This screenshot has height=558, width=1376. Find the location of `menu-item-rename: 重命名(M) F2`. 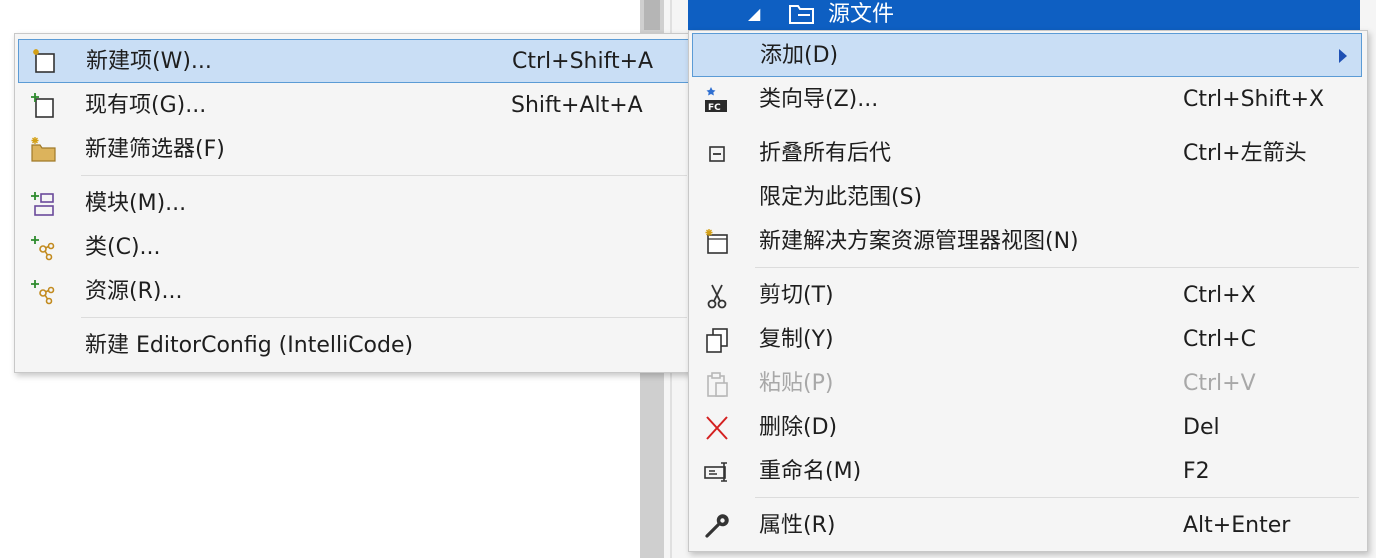

menu-item-rename: 重命名(M) F2 is located at coordinates (1028, 472).